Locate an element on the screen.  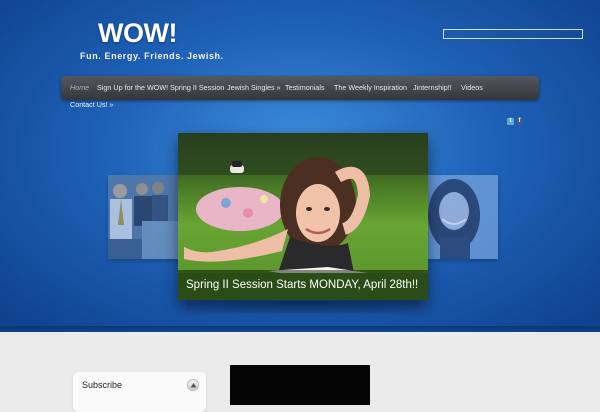
nav-item-jinternship: Jinternship!! is located at coordinates (432, 88).